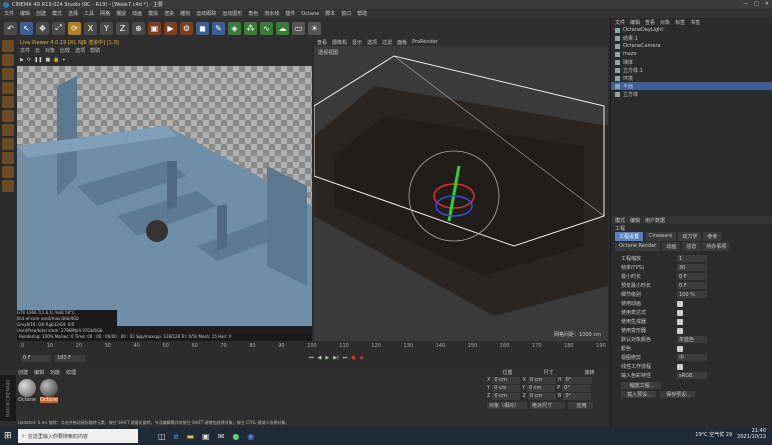  I want to click on render-icon: ▶, so click(170, 28).